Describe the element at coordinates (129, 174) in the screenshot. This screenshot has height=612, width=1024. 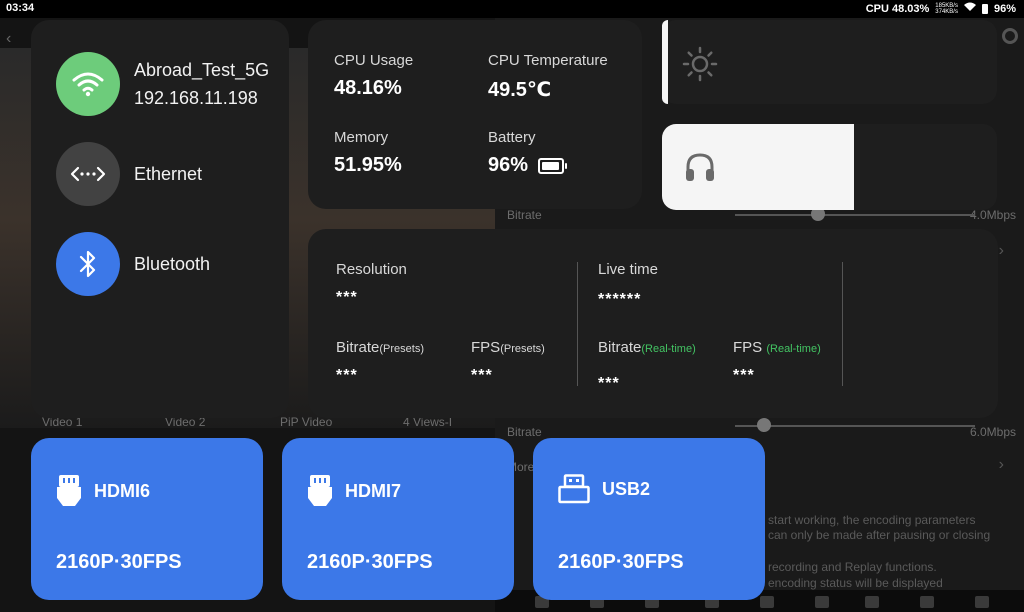
I see `ethernet-row: Ethernet` at that location.